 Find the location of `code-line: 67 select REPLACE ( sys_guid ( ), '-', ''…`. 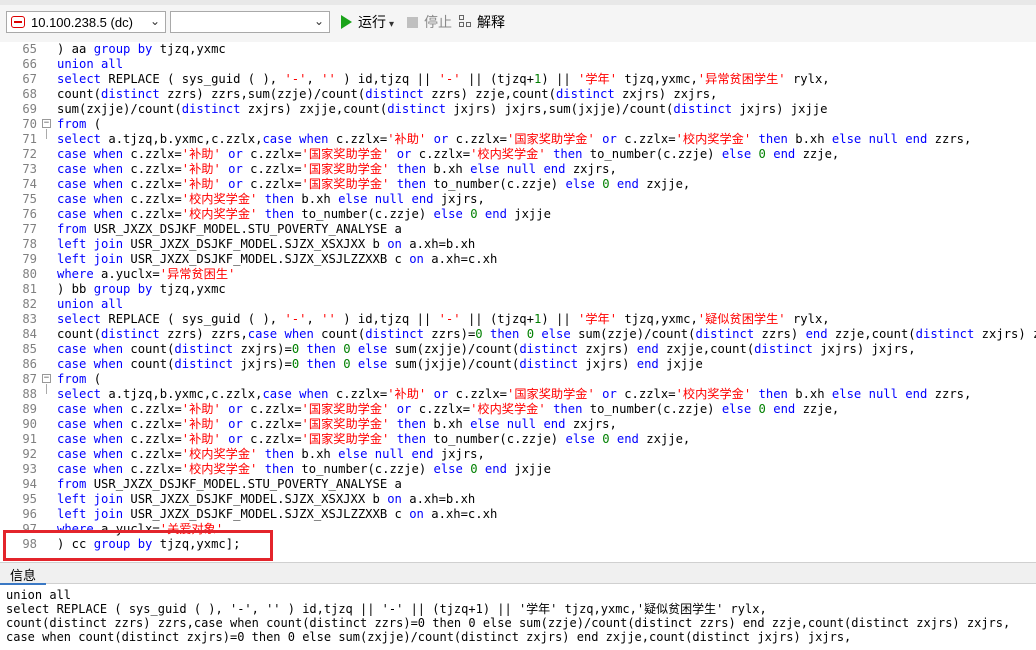

code-line: 67 select REPLACE ( sys_guid ( ), '-', ''… is located at coordinates (518, 79).